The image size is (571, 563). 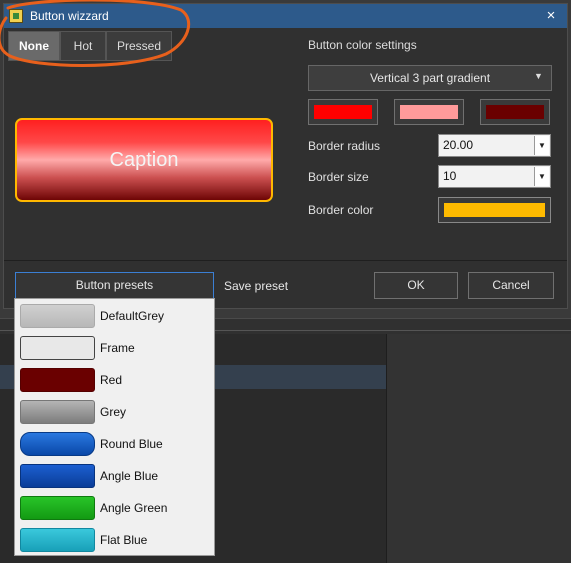 What do you see at coordinates (338, 177) in the screenshot?
I see `border-size-label: Border size` at bounding box center [338, 177].